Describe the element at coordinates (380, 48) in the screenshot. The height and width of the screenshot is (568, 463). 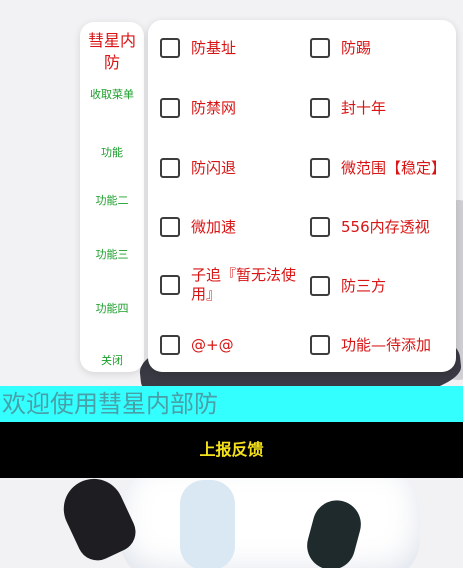
I see `option-anti-kick: 防踢` at that location.